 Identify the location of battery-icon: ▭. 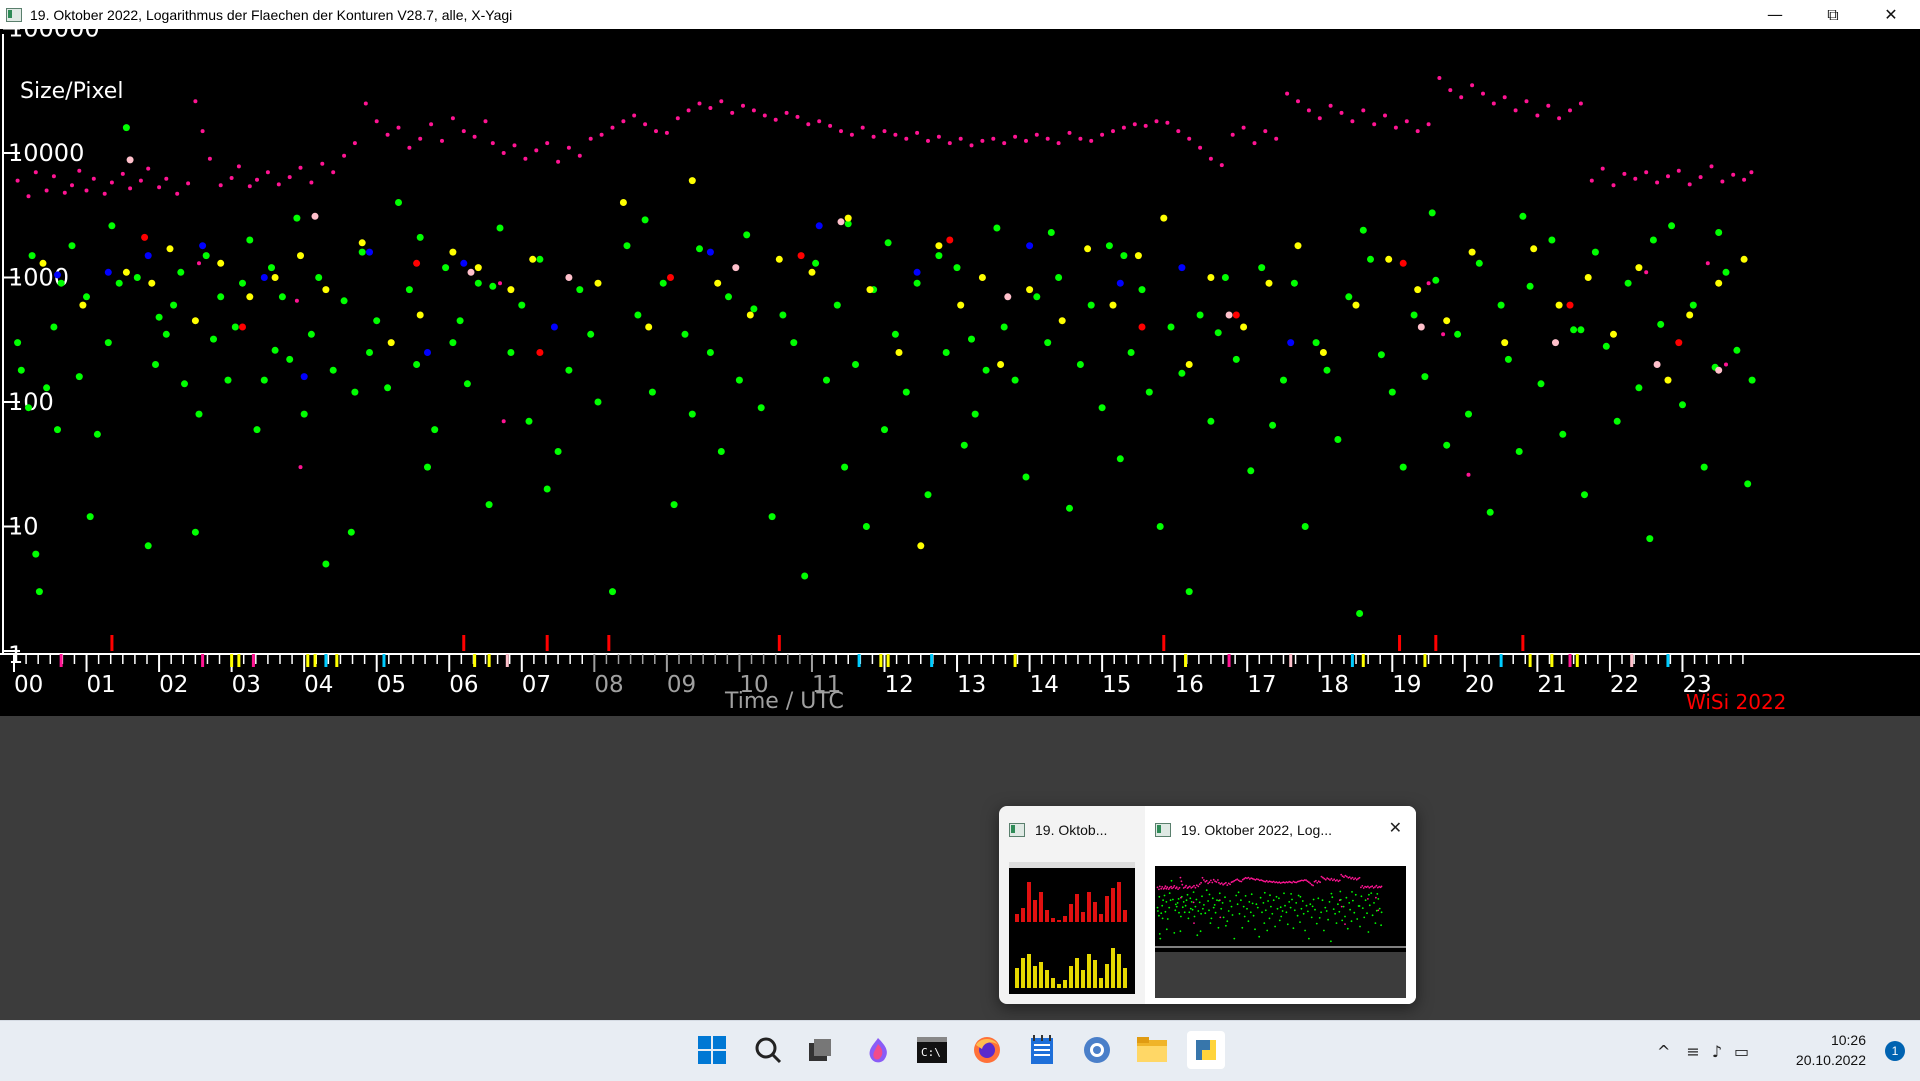
(1741, 1051).